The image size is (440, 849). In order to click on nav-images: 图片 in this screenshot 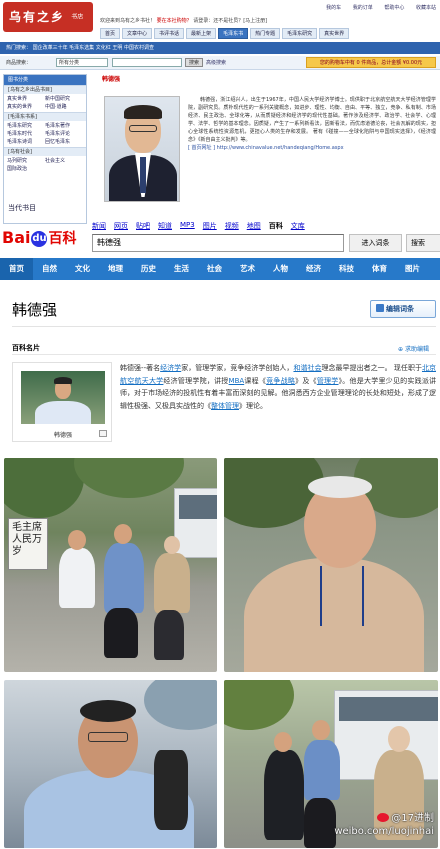, I will do `click(210, 226)`.